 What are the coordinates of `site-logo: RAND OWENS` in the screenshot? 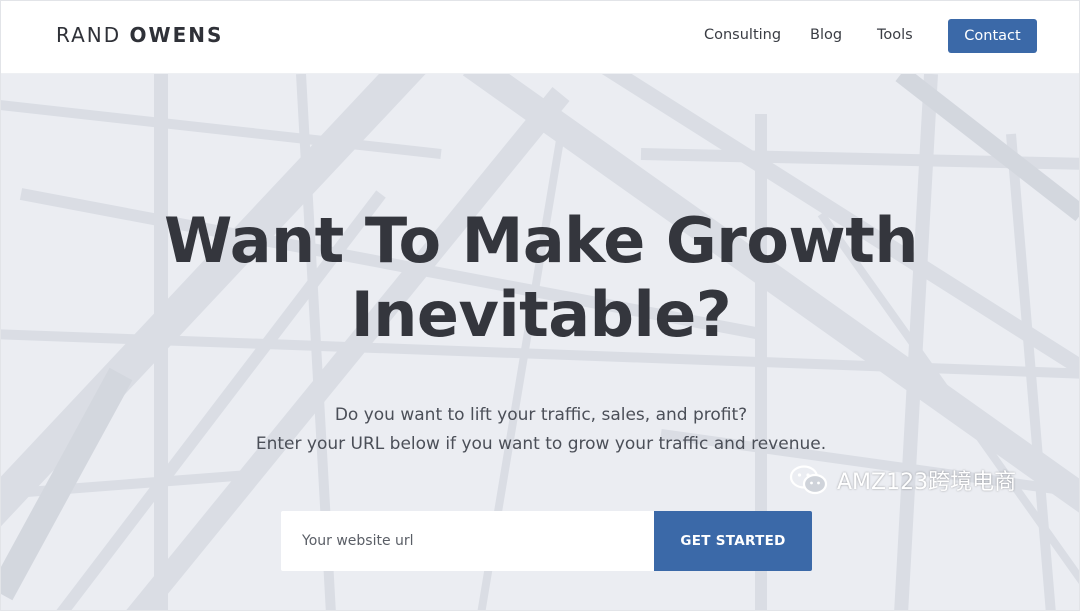 It's located at (139, 35).